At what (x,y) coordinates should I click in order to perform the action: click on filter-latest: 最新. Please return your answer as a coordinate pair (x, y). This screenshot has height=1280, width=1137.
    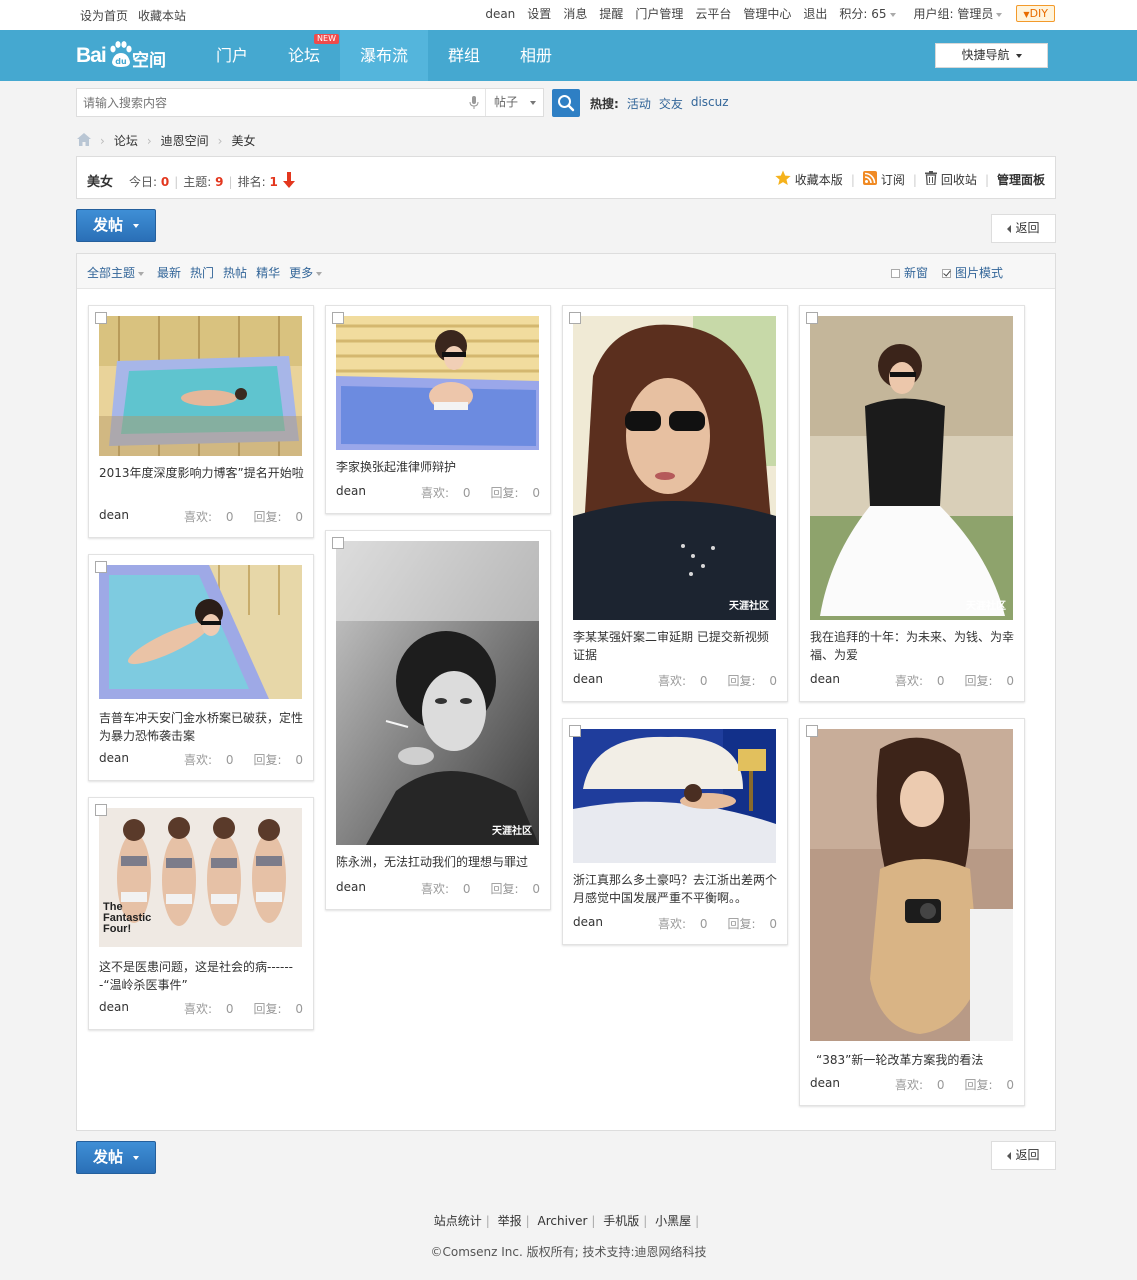
    Looking at the image, I should click on (169, 272).